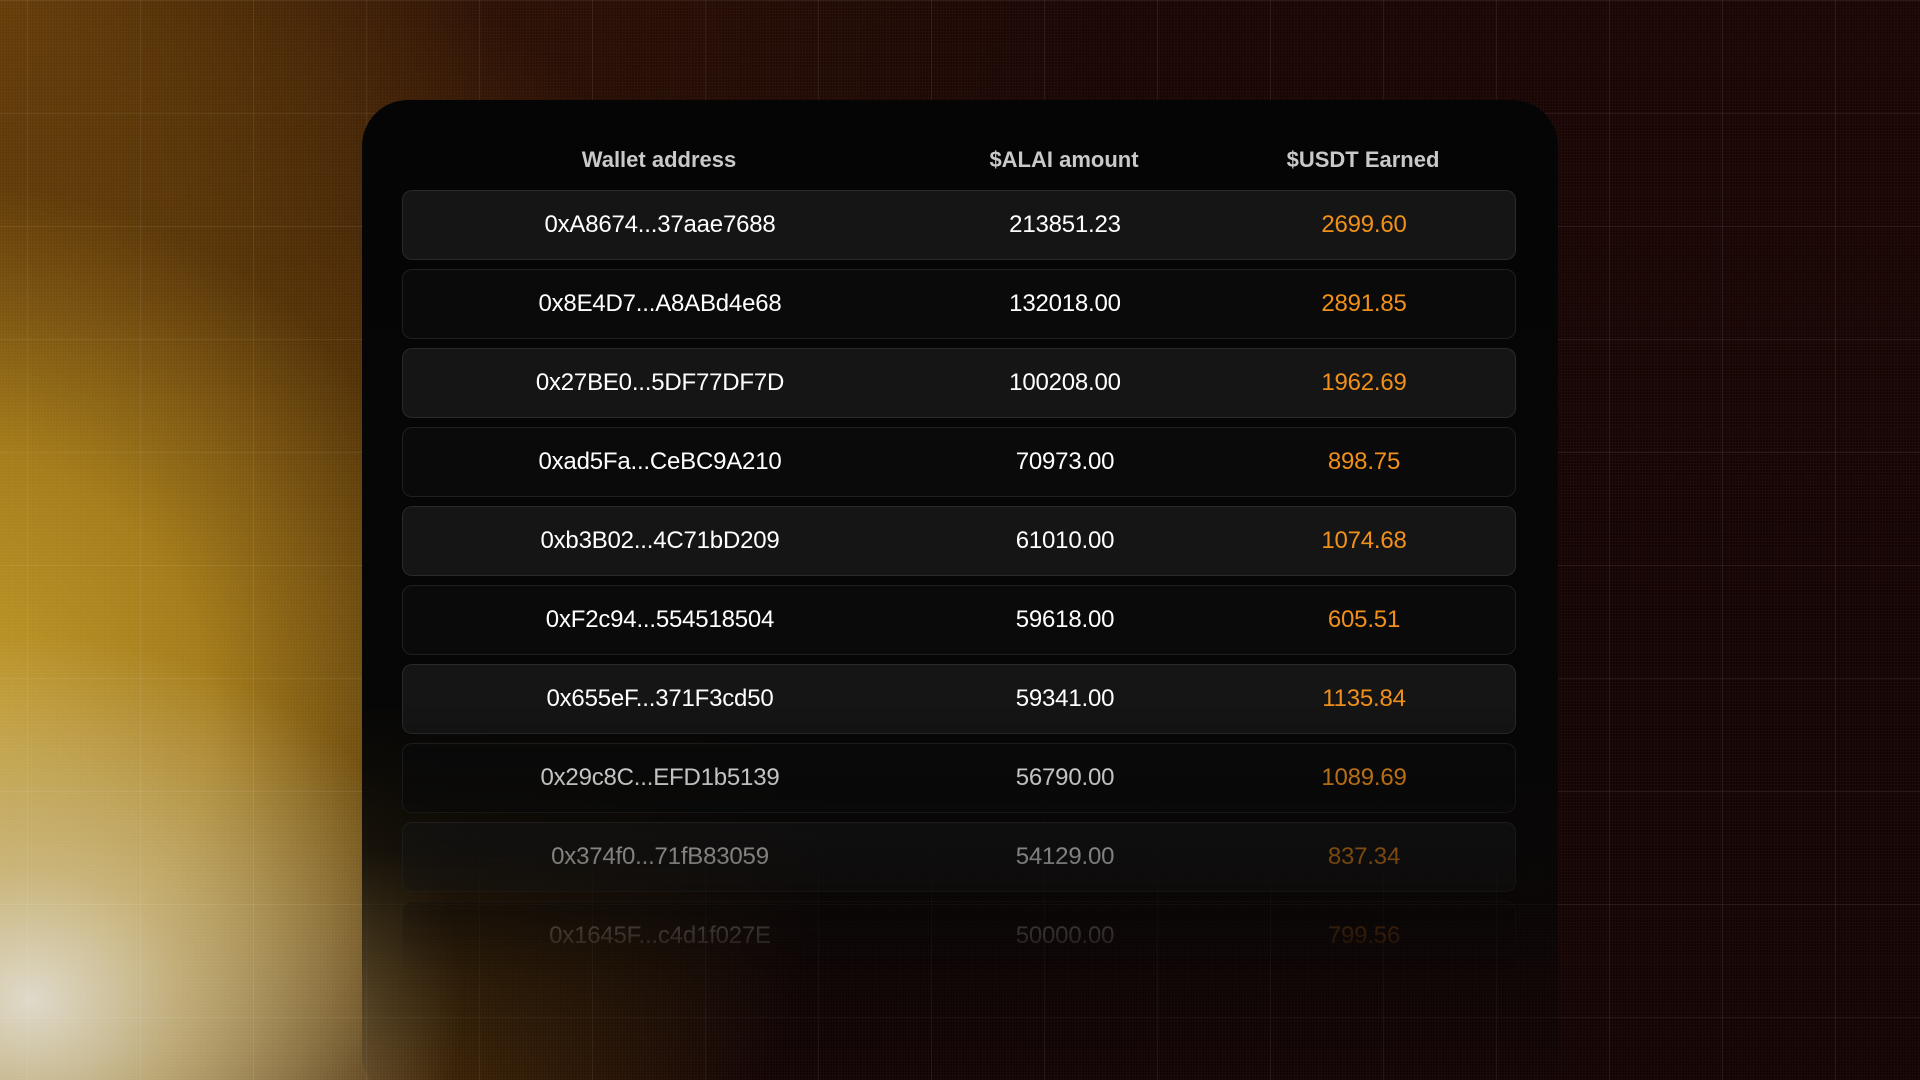 Image resolution: width=1920 pixels, height=1080 pixels. Describe the element at coordinates (660, 461) in the screenshot. I see `wallet-address: 0xad5Fa...CeBC9A210` at that location.